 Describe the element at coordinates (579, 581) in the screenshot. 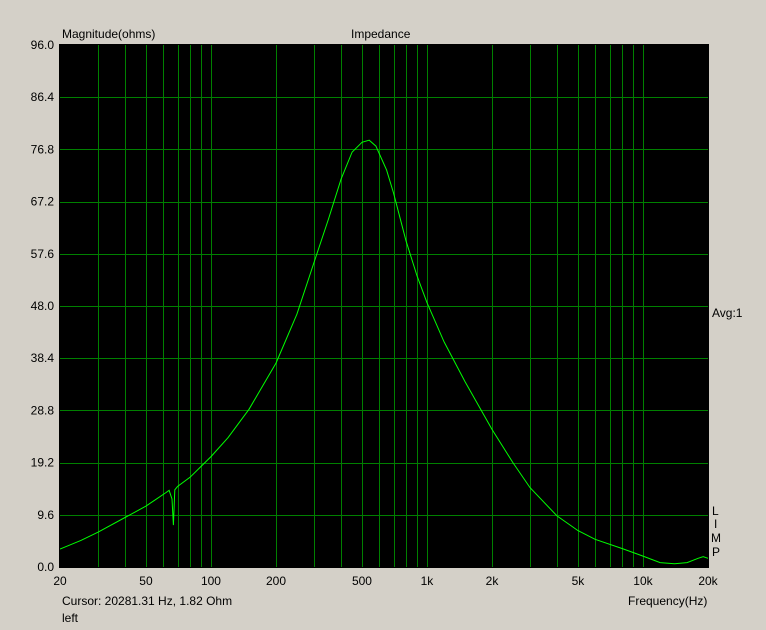

I see `x-tick-label: 5k` at that location.